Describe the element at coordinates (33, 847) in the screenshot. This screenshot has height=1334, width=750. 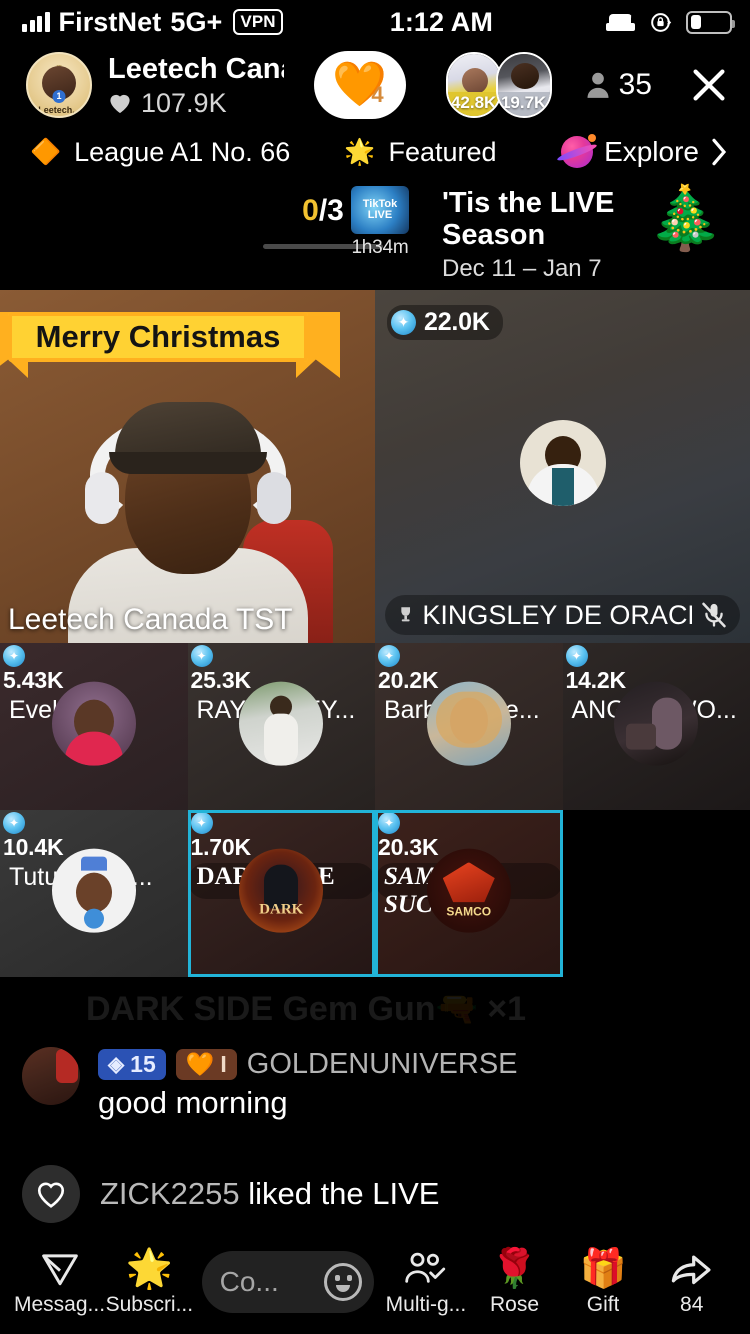
I see `gem-count-value: 10.4K` at that location.